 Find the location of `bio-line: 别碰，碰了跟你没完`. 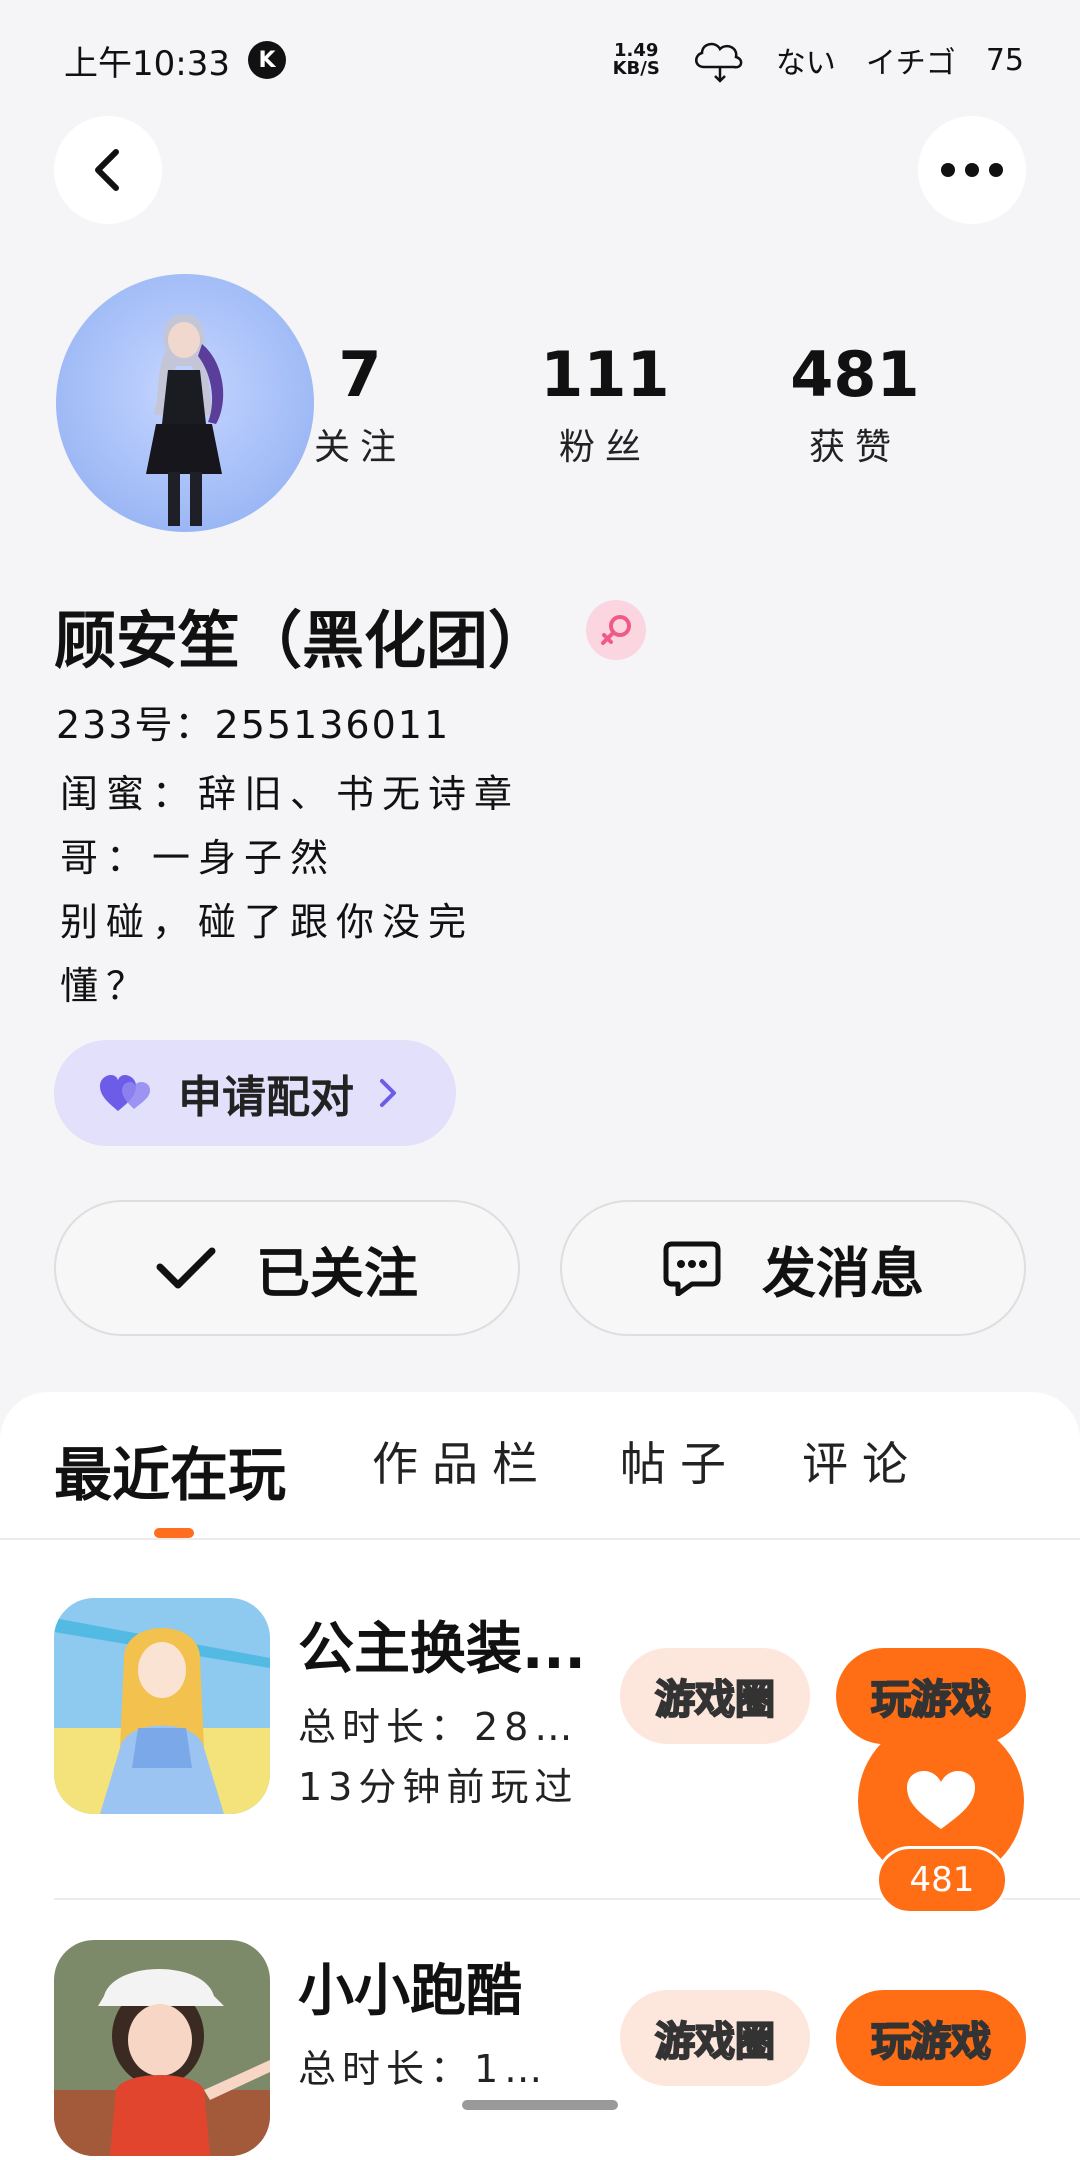

bio-line: 别碰，碰了跟你没完 is located at coordinates (267, 922).